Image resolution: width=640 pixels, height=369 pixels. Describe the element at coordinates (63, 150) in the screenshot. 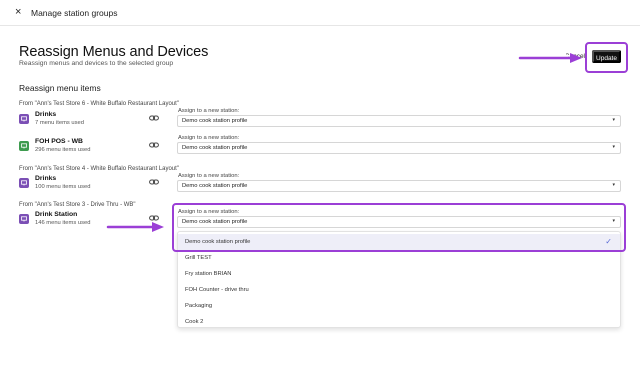

I see `station-menu-count: 296 menu items used` at that location.